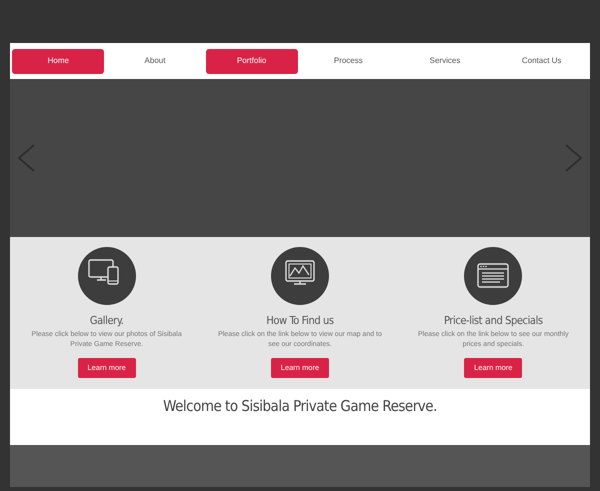 This screenshot has width=600, height=491. Describe the element at coordinates (493, 276) in the screenshot. I see `browser-window-icon` at that location.